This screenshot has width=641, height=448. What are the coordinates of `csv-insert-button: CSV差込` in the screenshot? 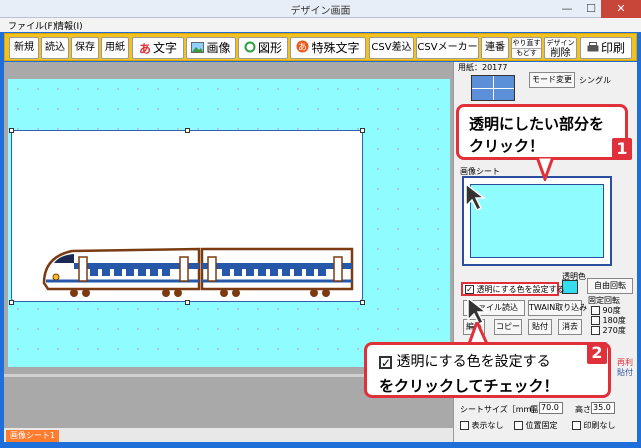 It's located at (391, 48).